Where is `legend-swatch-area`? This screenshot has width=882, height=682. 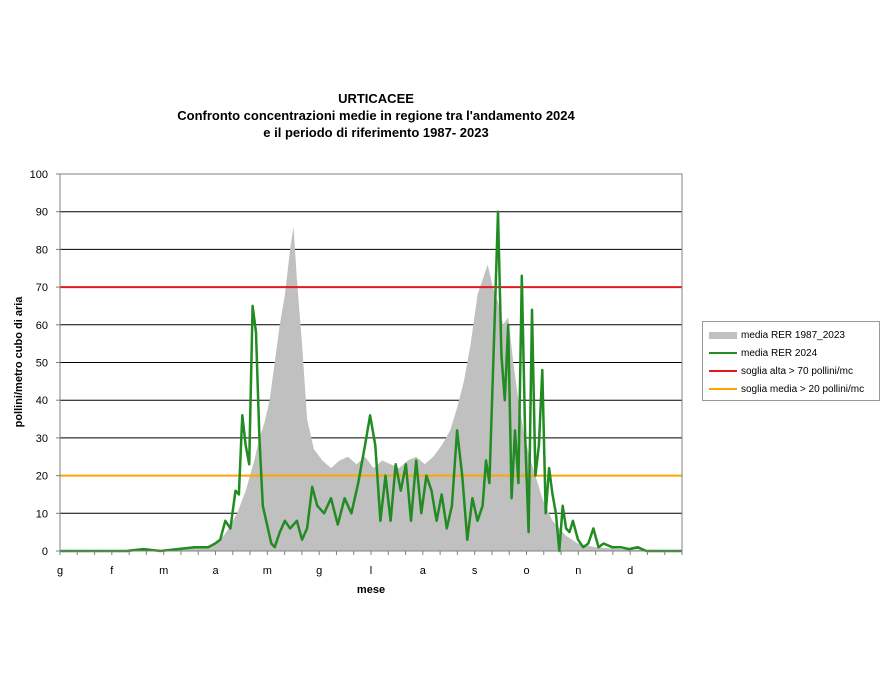
legend-swatch-area is located at coordinates (723, 335).